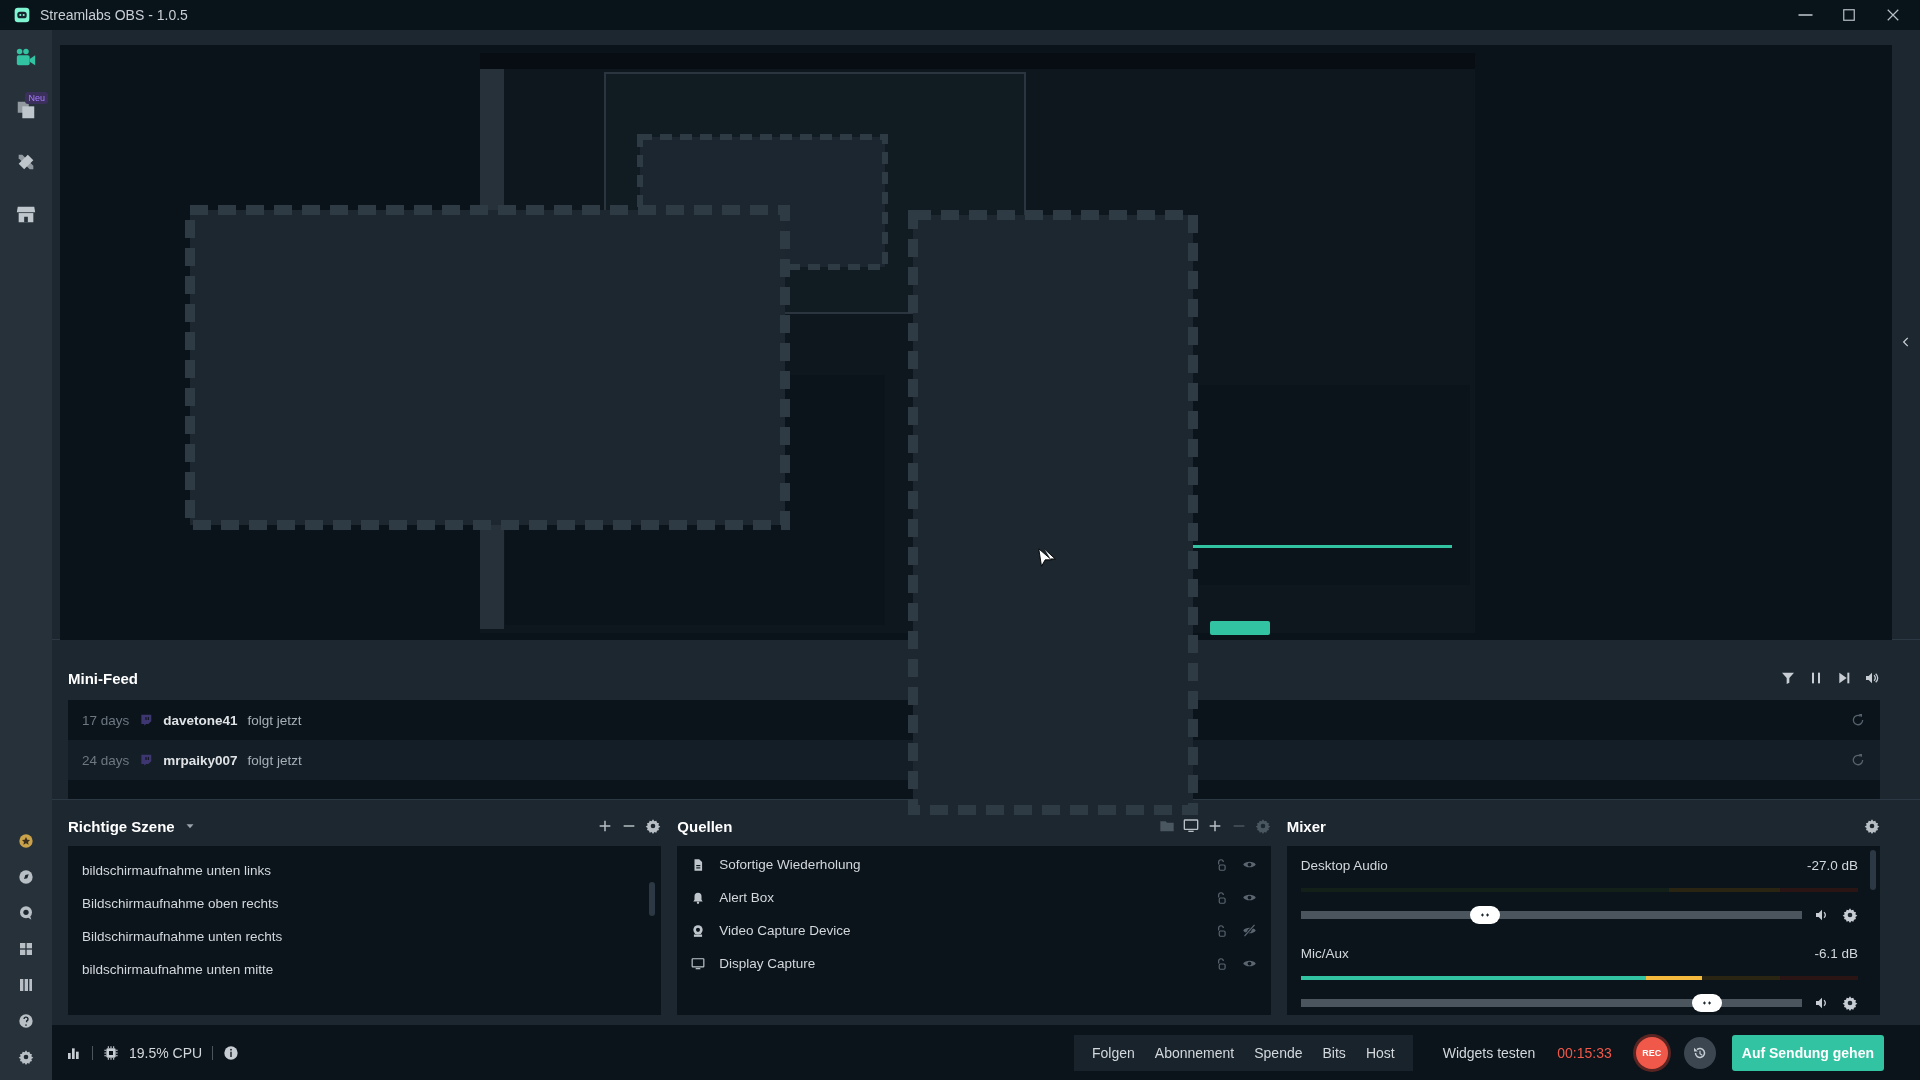  What do you see at coordinates (1190, 826) in the screenshot?
I see `scene-icon` at bounding box center [1190, 826].